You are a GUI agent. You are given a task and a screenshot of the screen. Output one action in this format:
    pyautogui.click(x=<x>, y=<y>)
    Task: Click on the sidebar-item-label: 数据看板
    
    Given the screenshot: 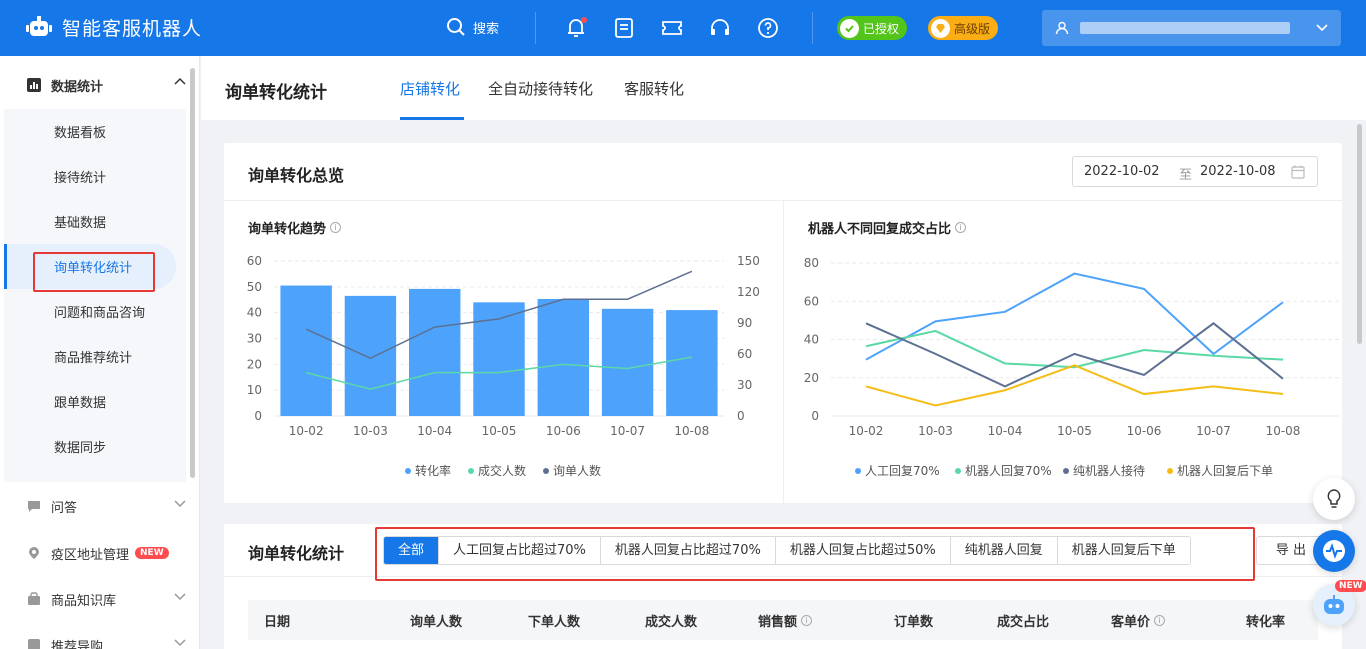 What is the action you would take?
    pyautogui.click(x=80, y=133)
    